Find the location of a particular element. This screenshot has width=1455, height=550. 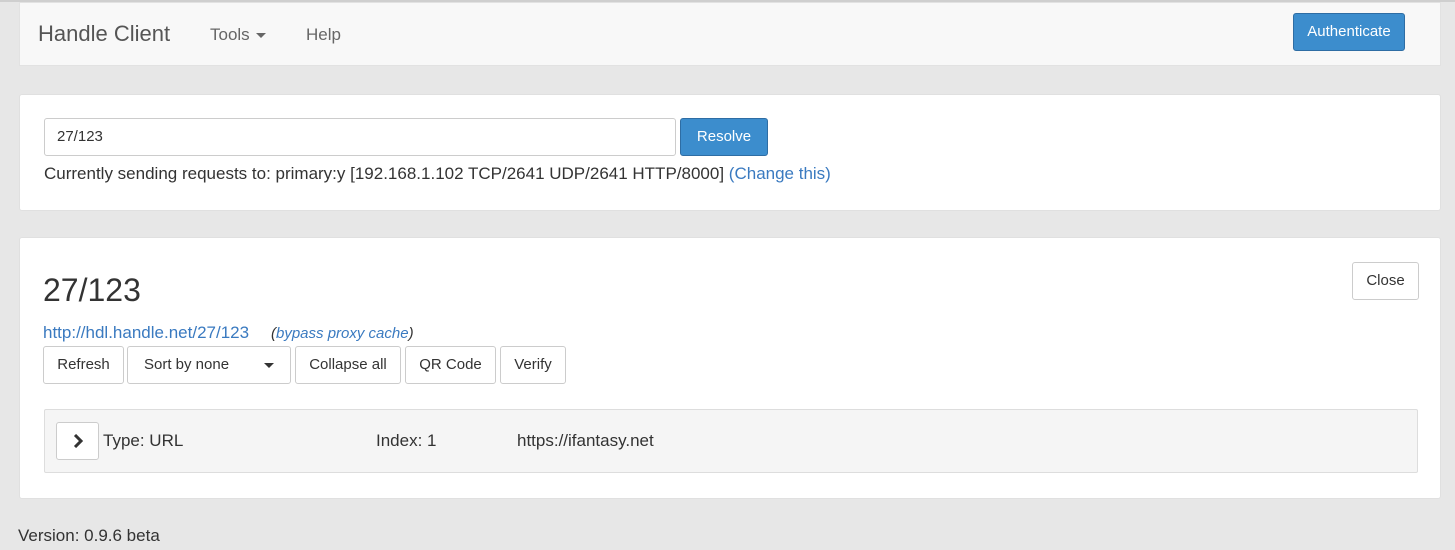

handle-value-row: Type: URL Index: 1 https://ifantasy.net is located at coordinates (731, 441).